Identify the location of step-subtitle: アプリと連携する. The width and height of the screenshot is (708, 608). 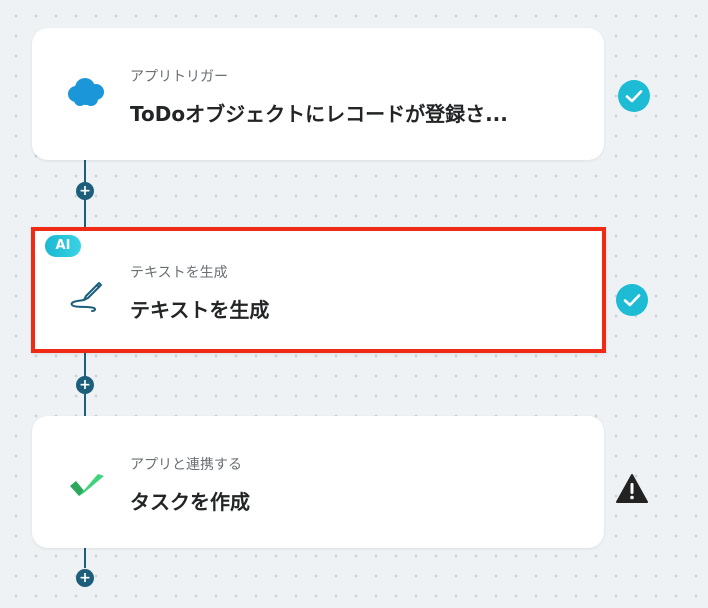
(186, 465).